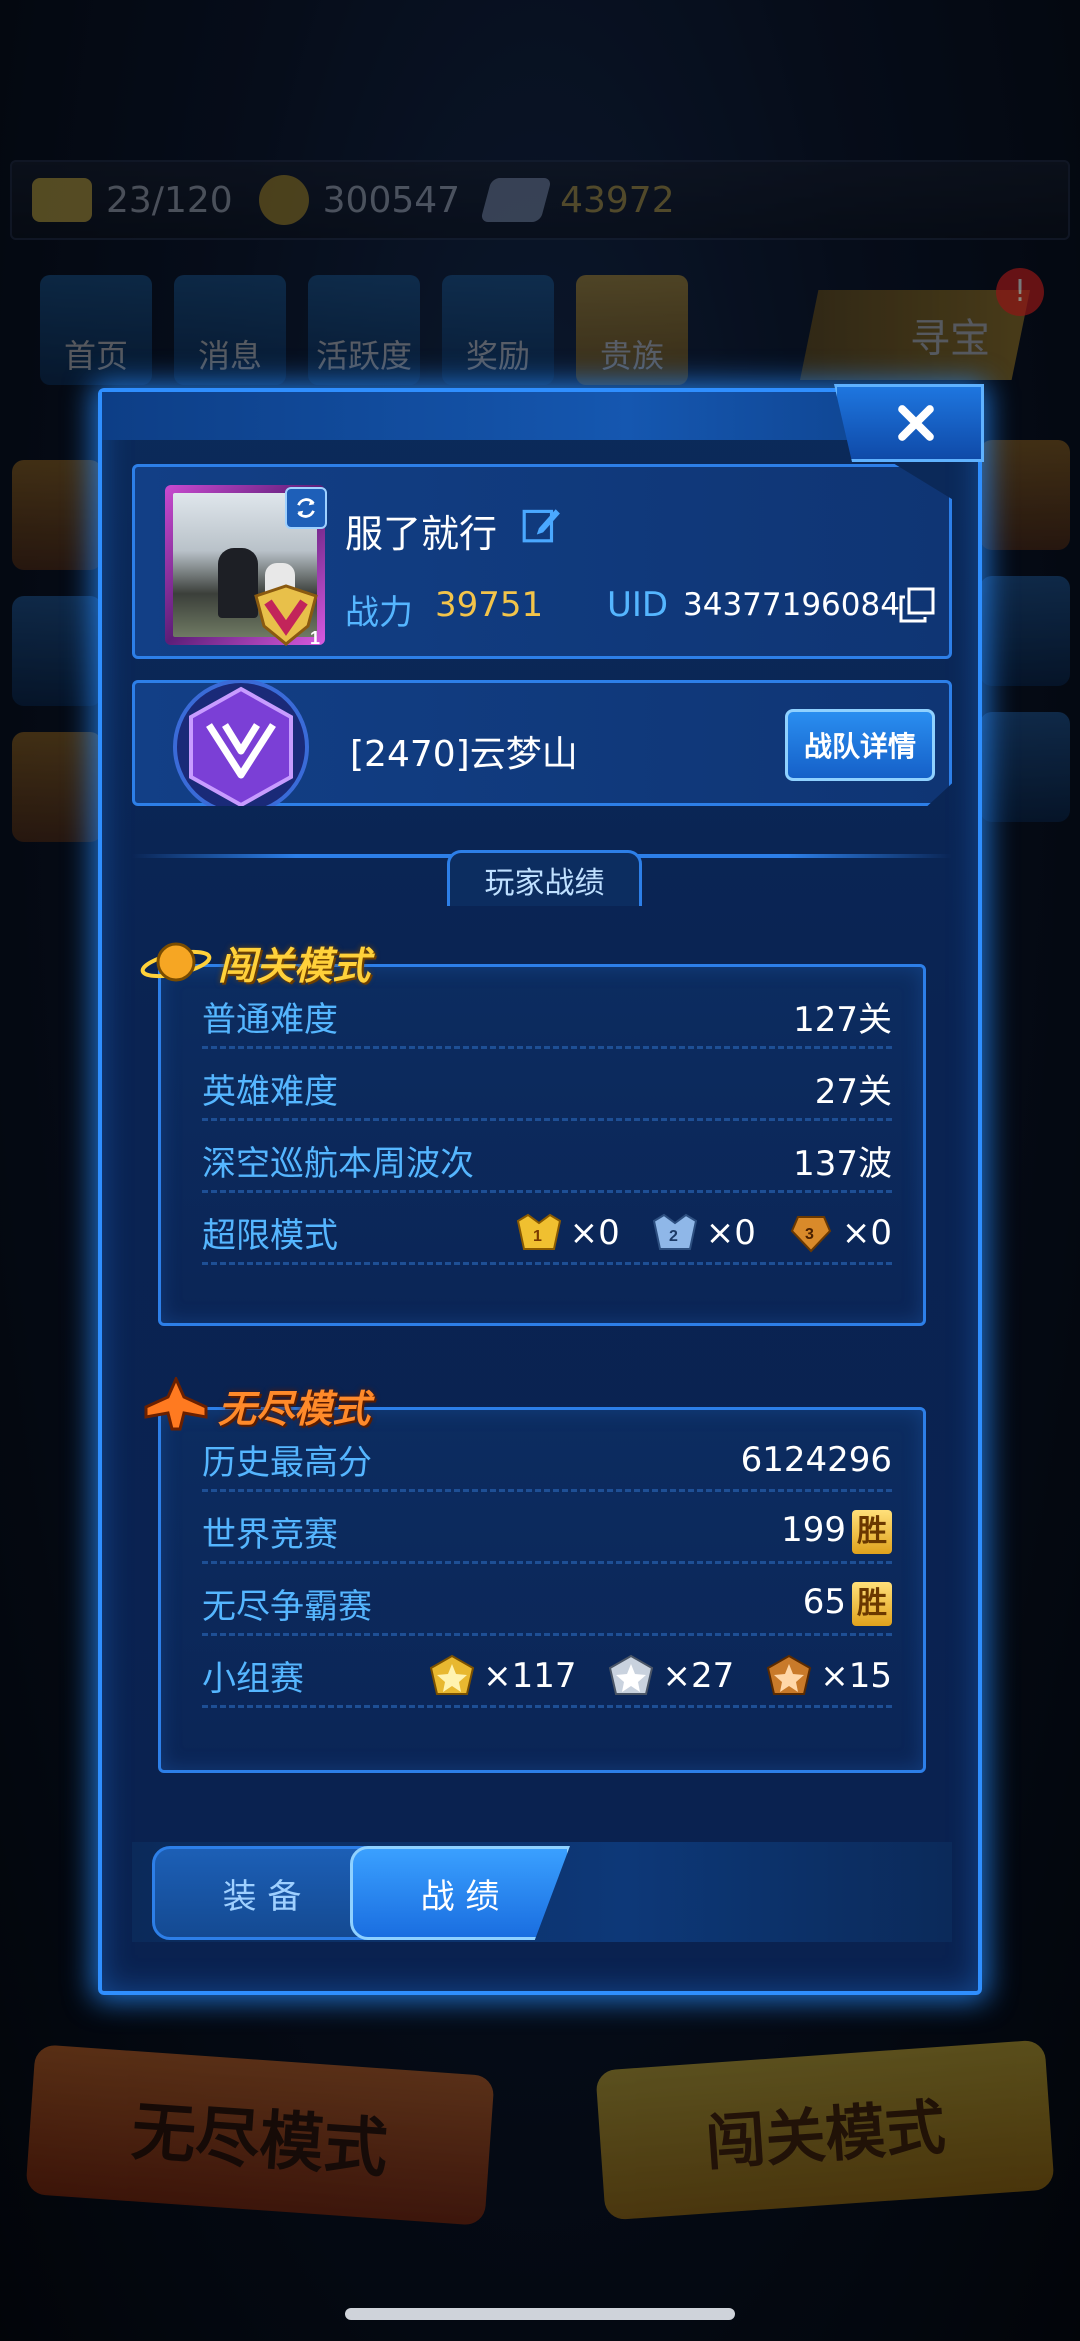  I want to click on close-button, so click(909, 423).